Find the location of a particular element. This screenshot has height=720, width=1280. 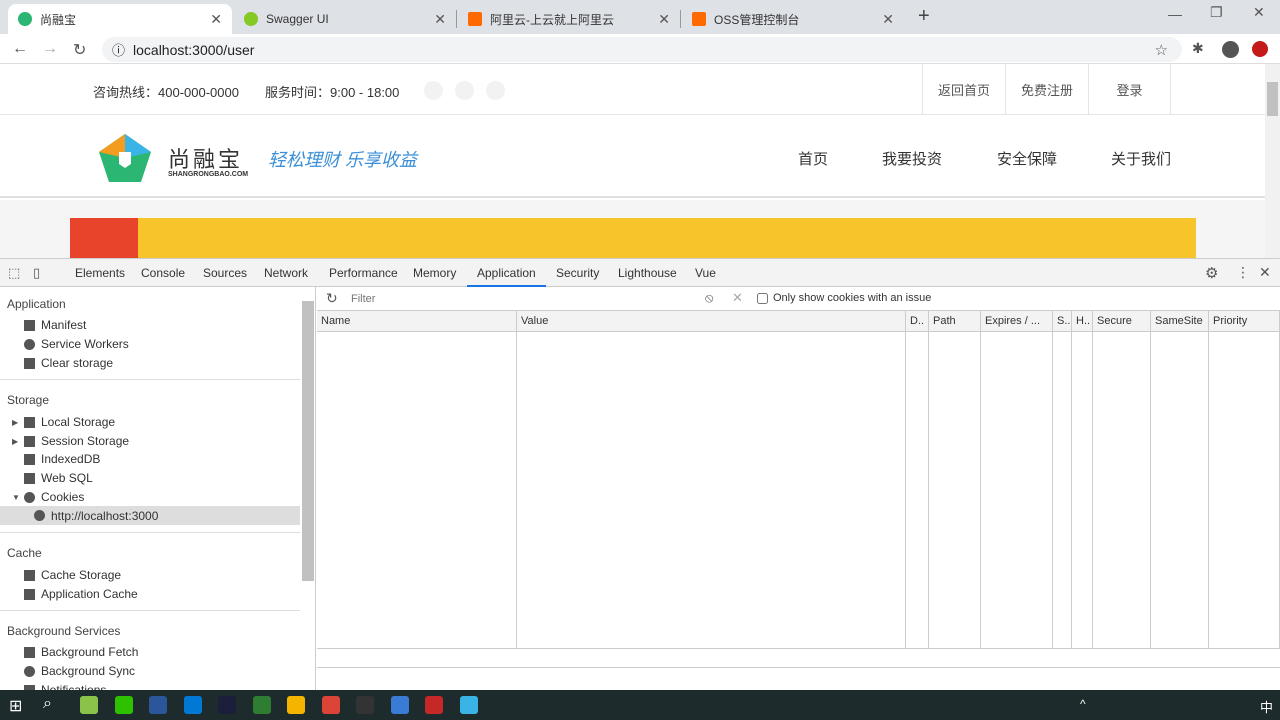

devtools-tab-console: Console is located at coordinates (163, 273).